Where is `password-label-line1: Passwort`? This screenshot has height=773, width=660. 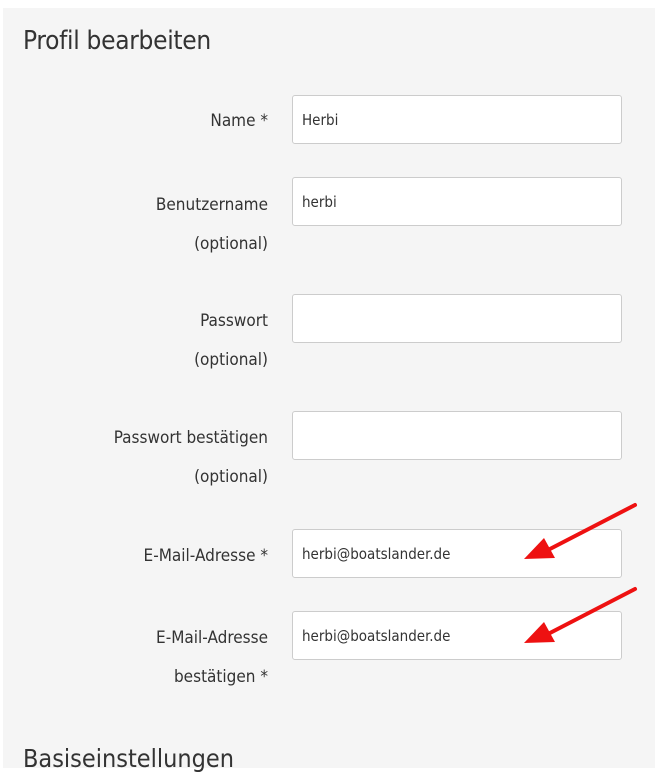
password-label-line1: Passwort is located at coordinates (234, 321).